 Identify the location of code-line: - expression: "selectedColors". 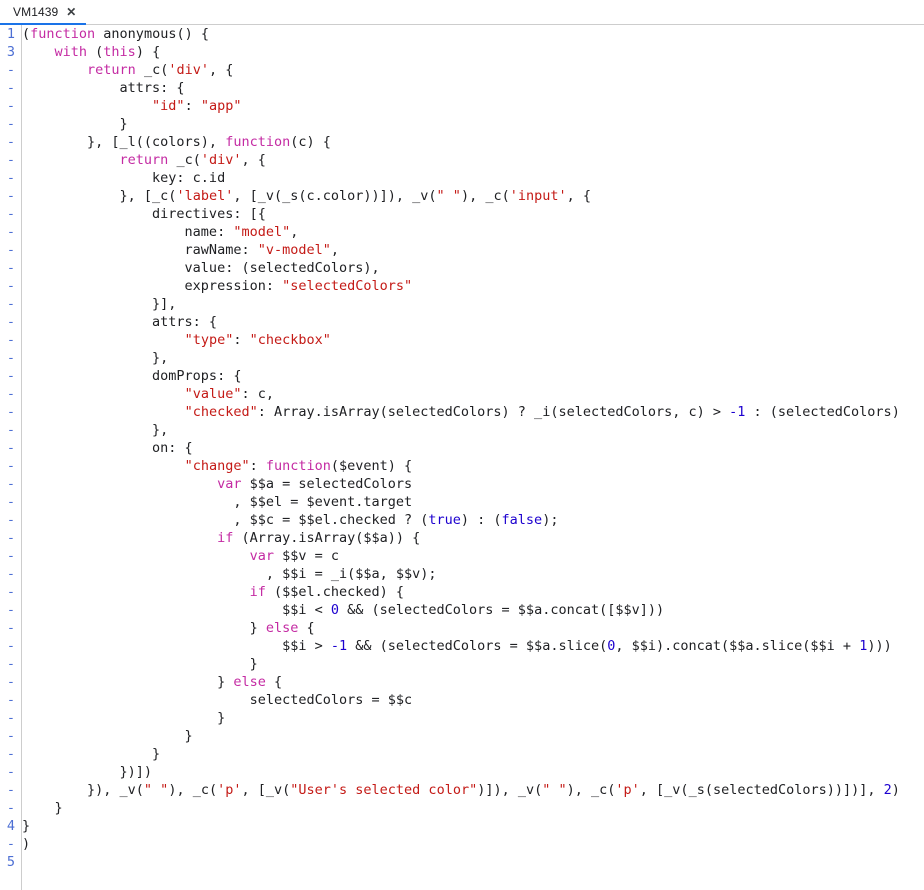
(462, 286).